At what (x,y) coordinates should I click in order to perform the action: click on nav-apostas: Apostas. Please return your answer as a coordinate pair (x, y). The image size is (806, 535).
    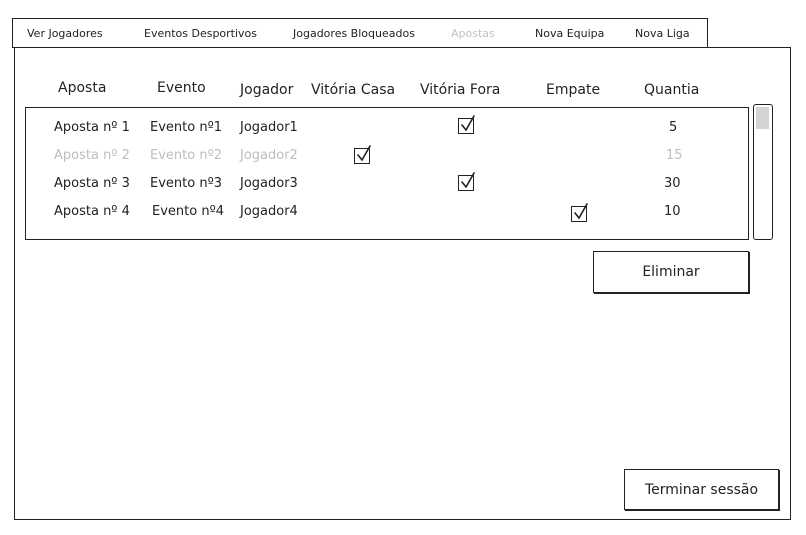
    Looking at the image, I should click on (473, 33).